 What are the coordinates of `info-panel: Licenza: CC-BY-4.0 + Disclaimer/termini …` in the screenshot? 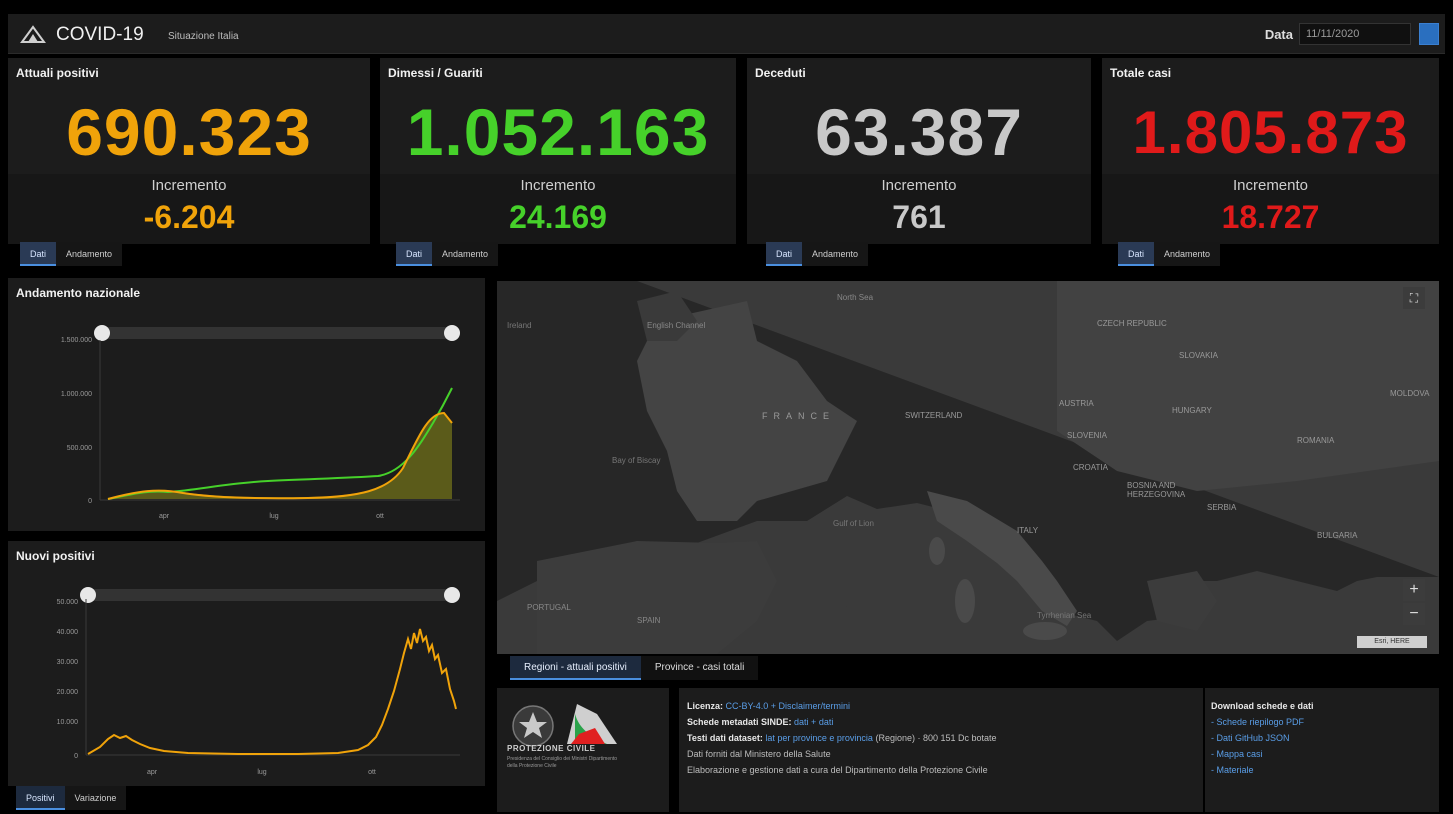 It's located at (941, 750).